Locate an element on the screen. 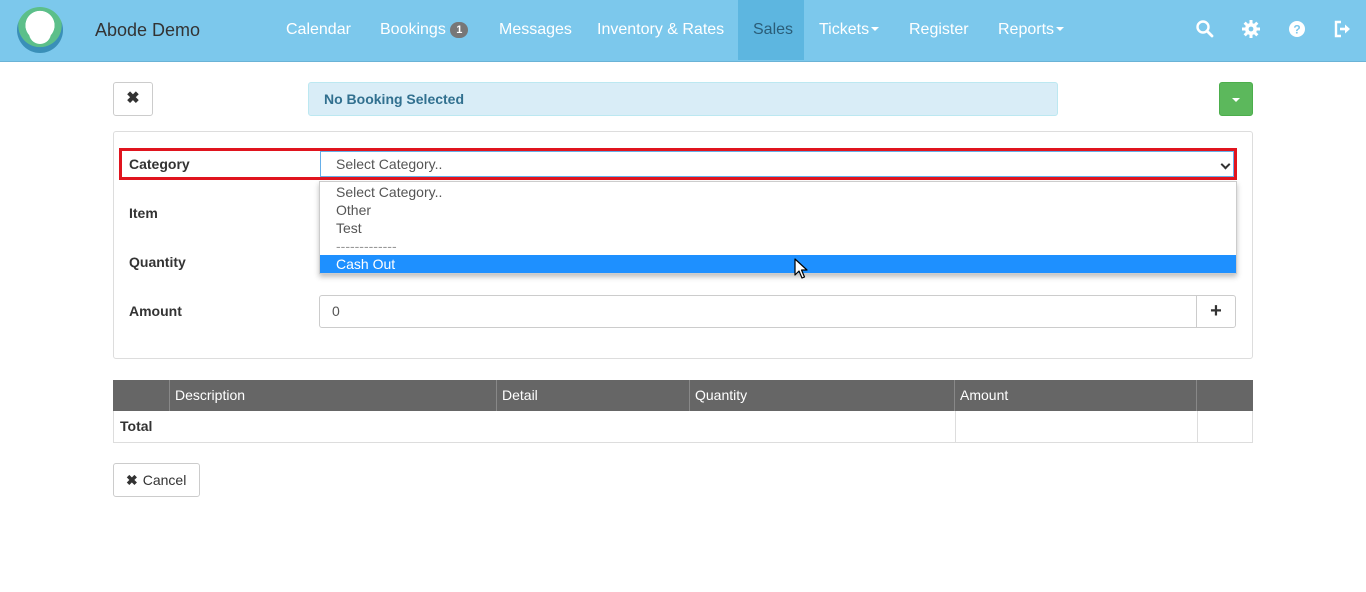 The width and height of the screenshot is (1366, 592). dropdown-option: Test is located at coordinates (778, 228).